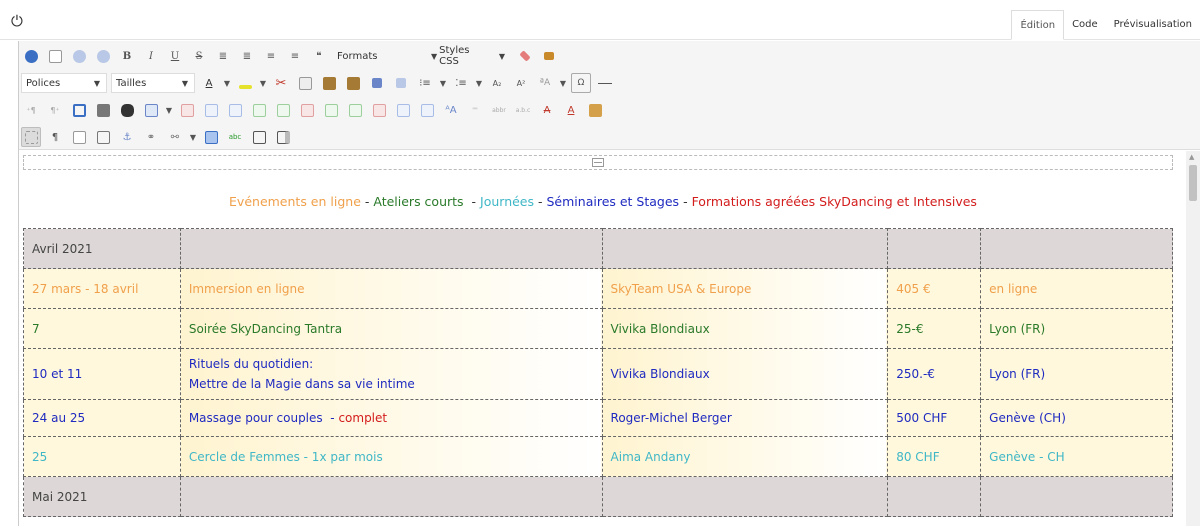 This screenshot has height=526, width=1200. Describe the element at coordinates (151, 56) in the screenshot. I see `italic-button: I` at that location.